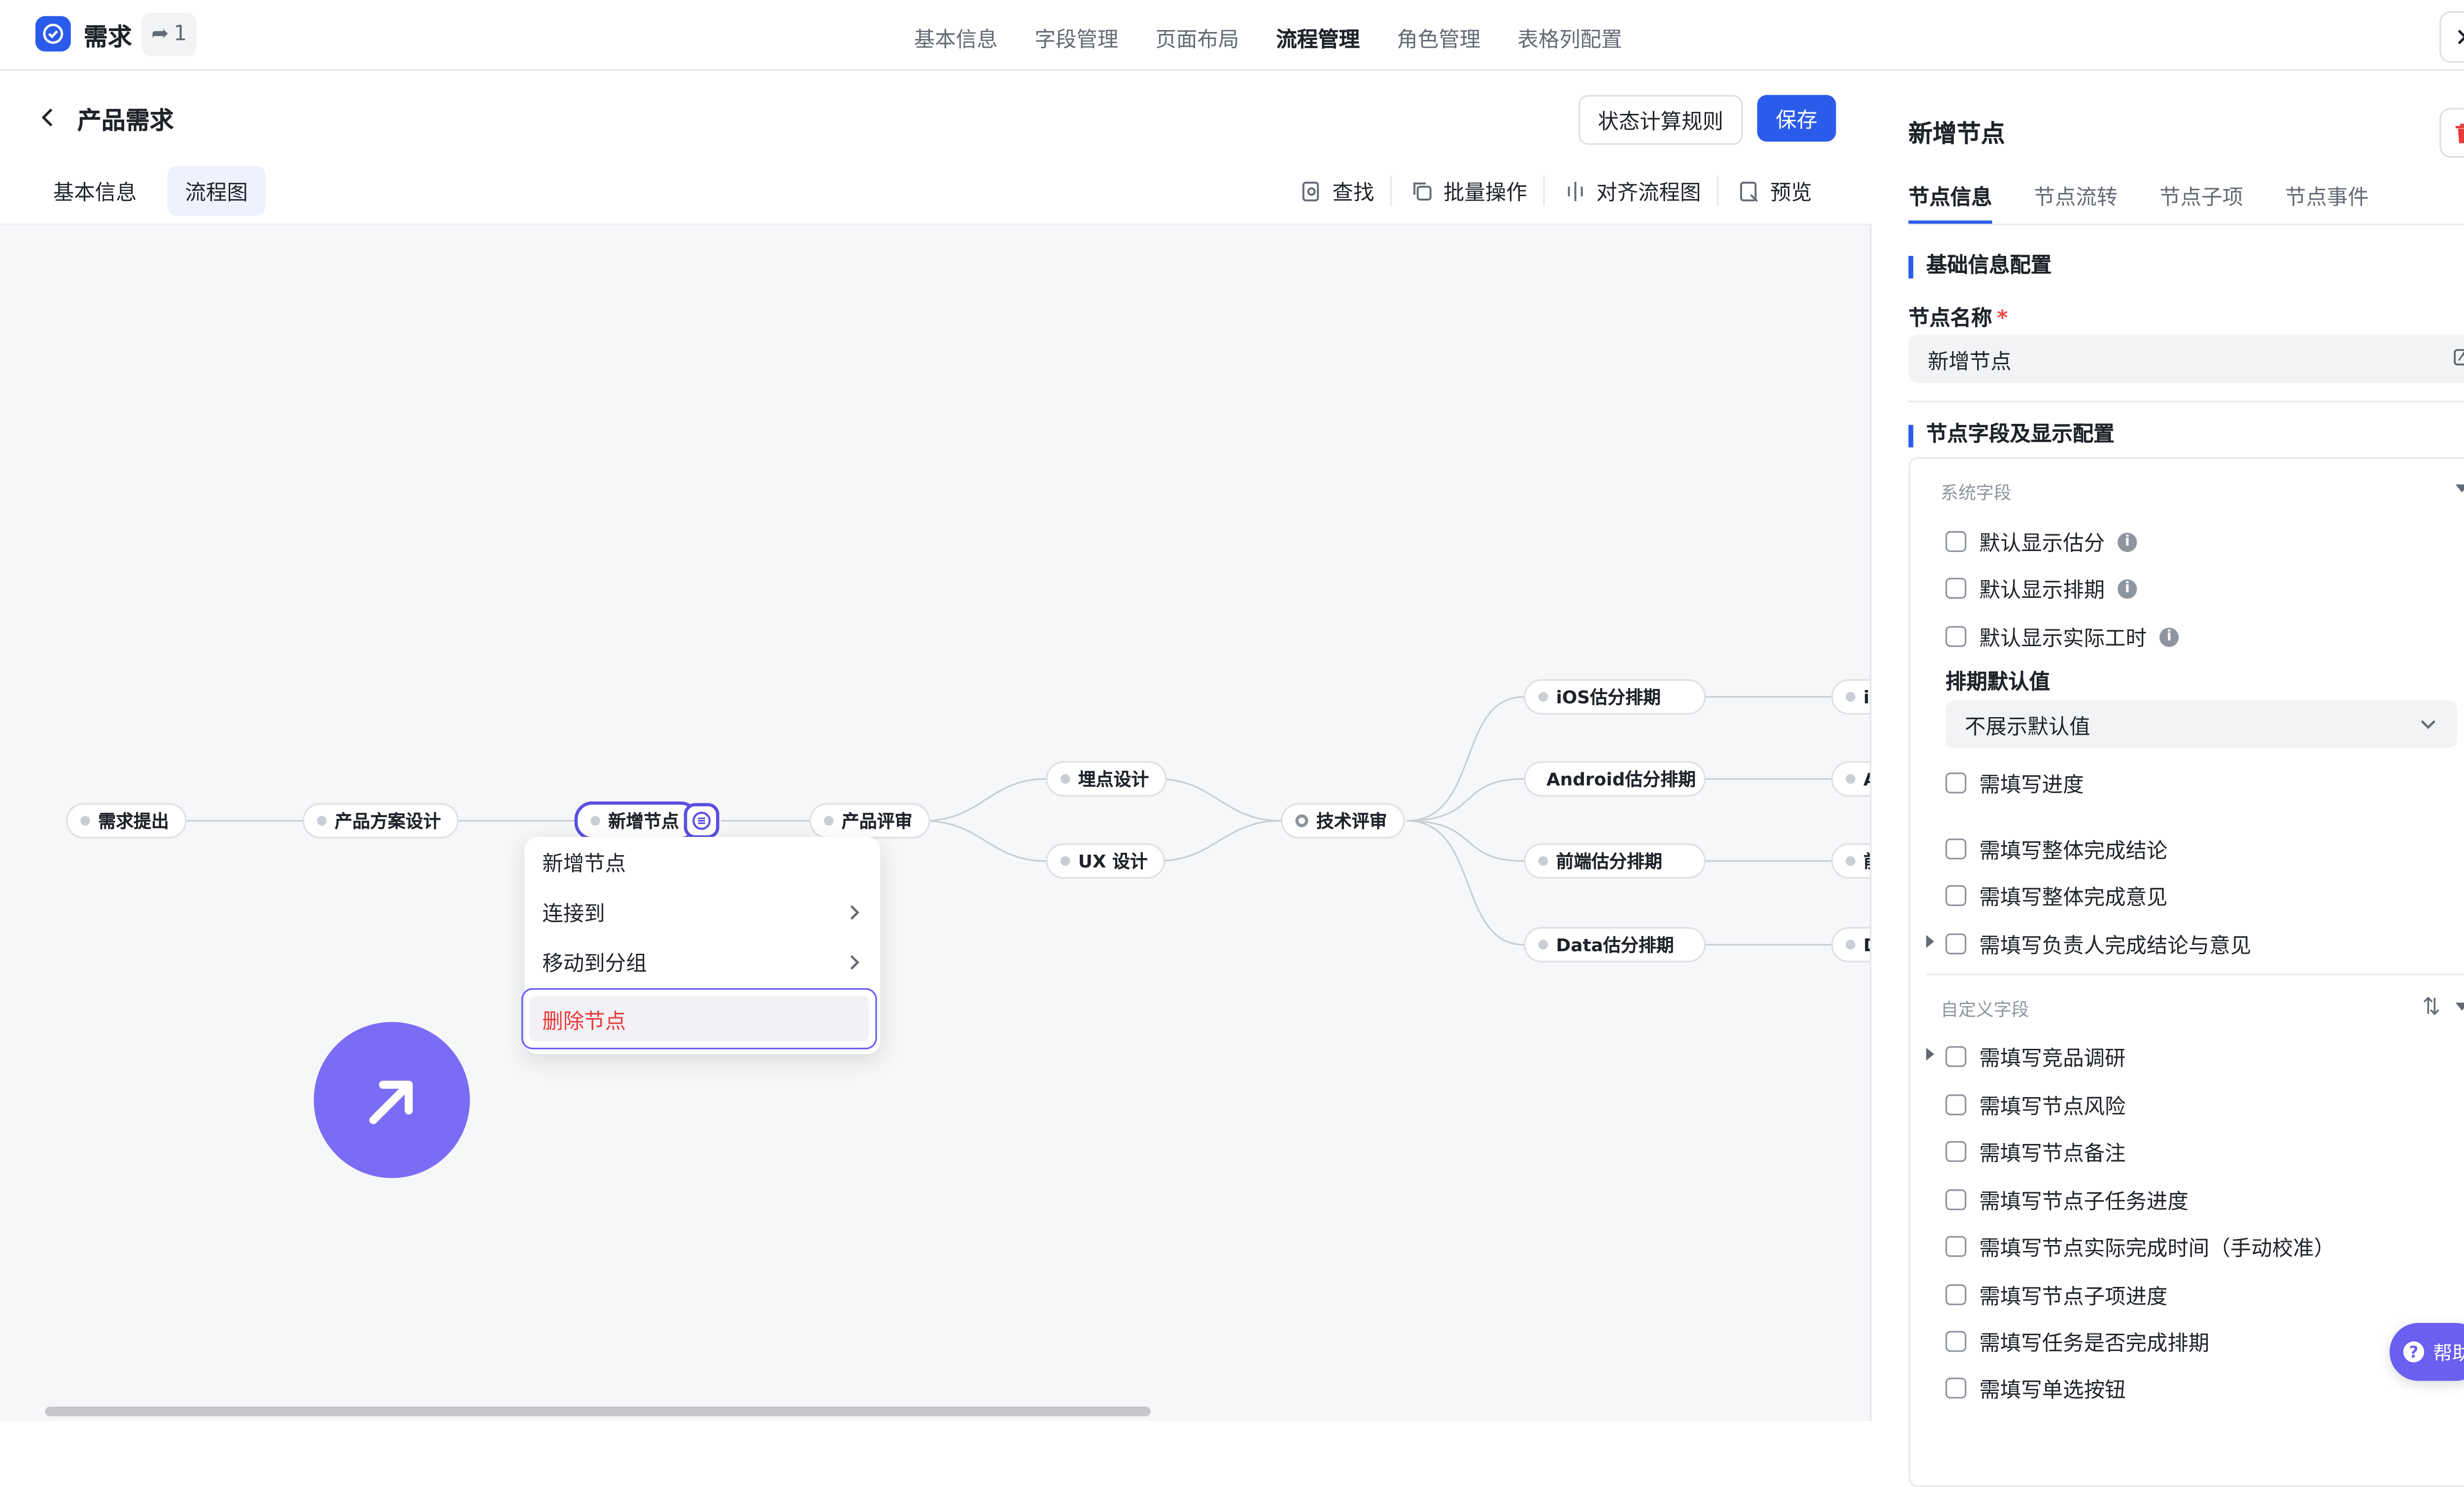 This screenshot has height=1487, width=2464. I want to click on preview-icon, so click(1749, 191).